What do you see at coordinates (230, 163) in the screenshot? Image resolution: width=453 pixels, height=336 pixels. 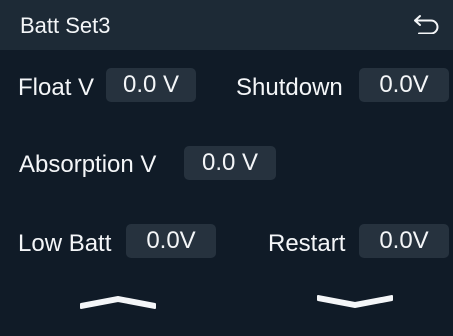 I see `absorption-v-field: 0.0 V` at bounding box center [230, 163].